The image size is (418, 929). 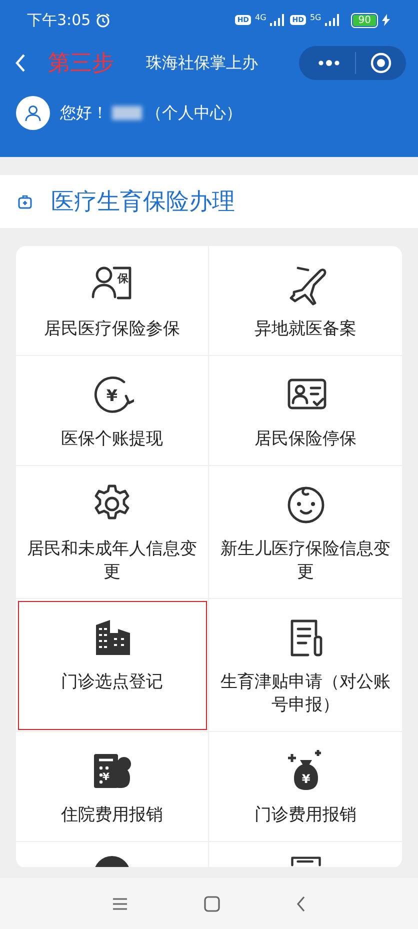 I want to click on service-label: 住院费用报销, so click(x=112, y=815).